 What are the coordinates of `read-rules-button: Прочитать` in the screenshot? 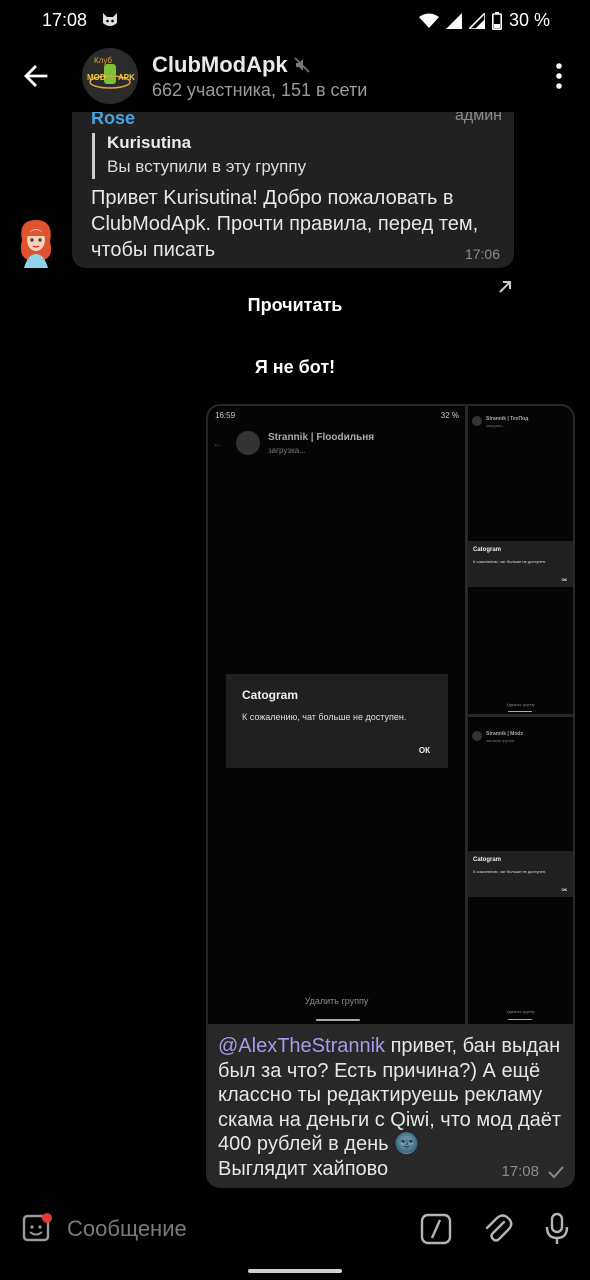 It's located at (295, 305).